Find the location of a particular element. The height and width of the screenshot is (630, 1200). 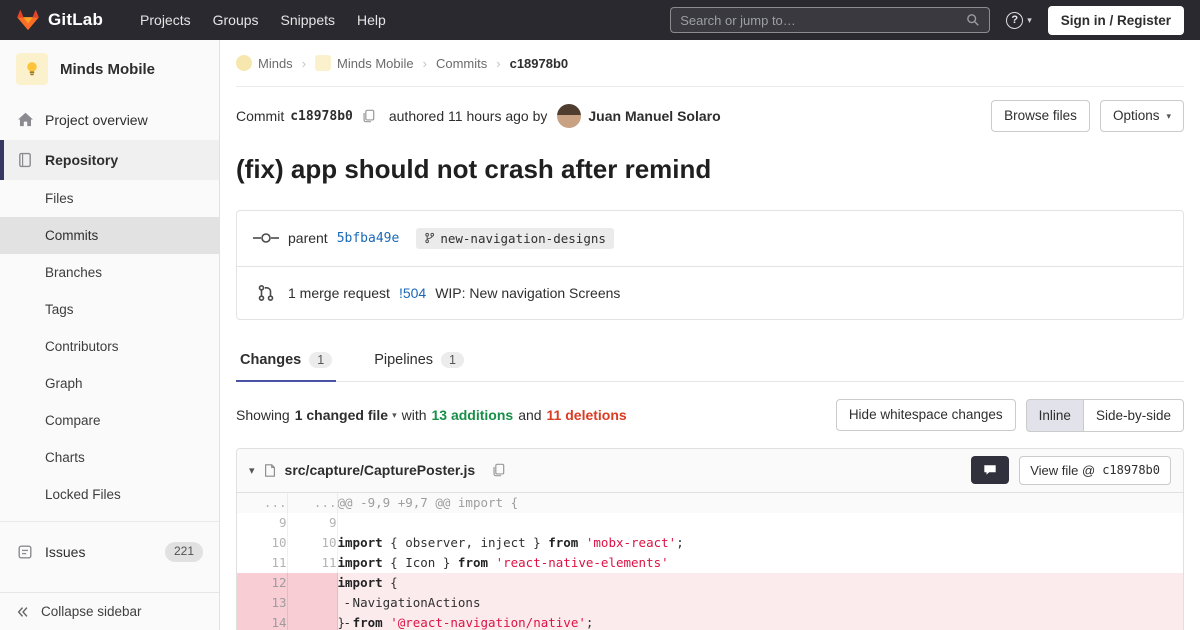

comment-icon is located at coordinates (990, 470).